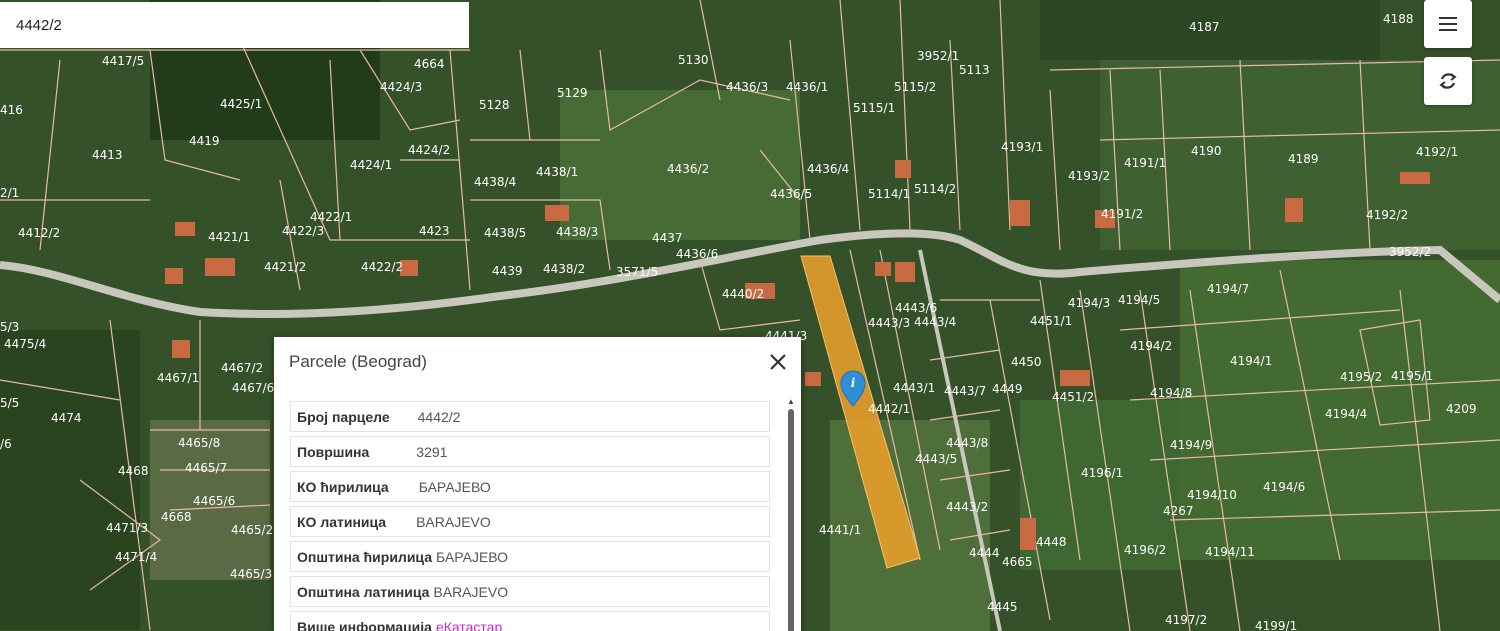 This screenshot has width=1500, height=631. What do you see at coordinates (1186, 620) in the screenshot?
I see `parcel-label: 4197/2` at bounding box center [1186, 620].